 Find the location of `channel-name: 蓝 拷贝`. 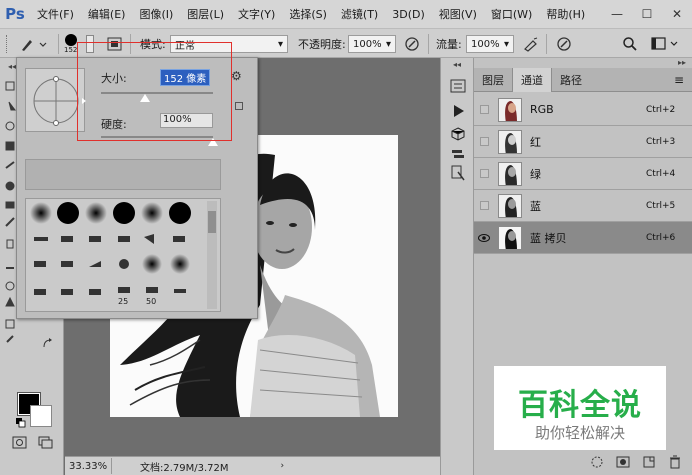

channel-name: 蓝 拷贝 is located at coordinates (548, 238).